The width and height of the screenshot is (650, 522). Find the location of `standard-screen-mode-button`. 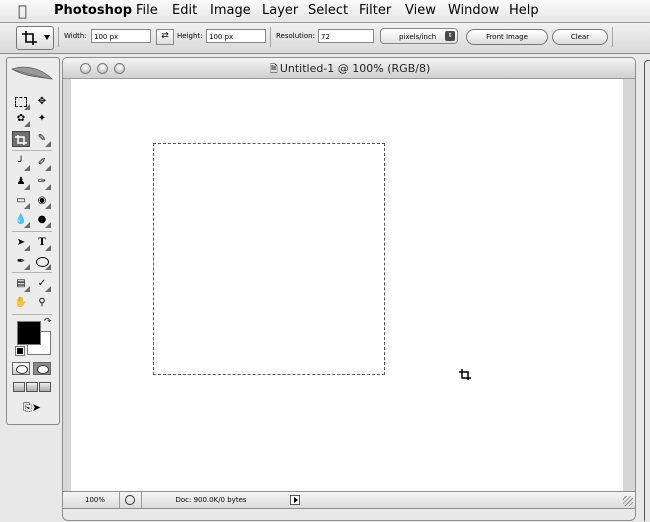

standard-screen-mode-button is located at coordinates (19, 387).